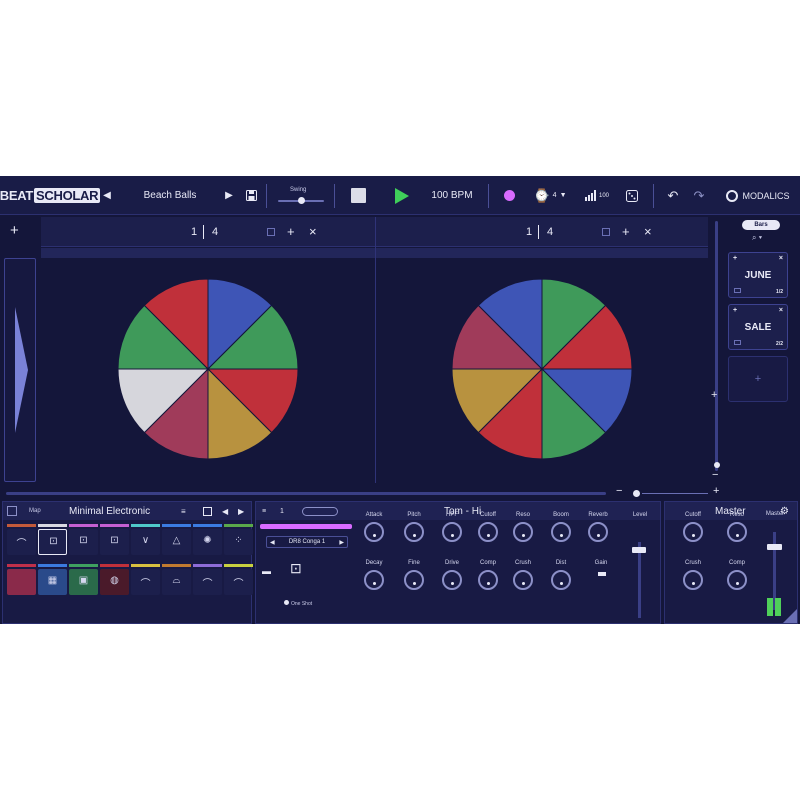 Image resolution: width=800 pixels, height=800 pixels. Describe the element at coordinates (52, 582) in the screenshot. I see `drum-pad: ▦` at that location.